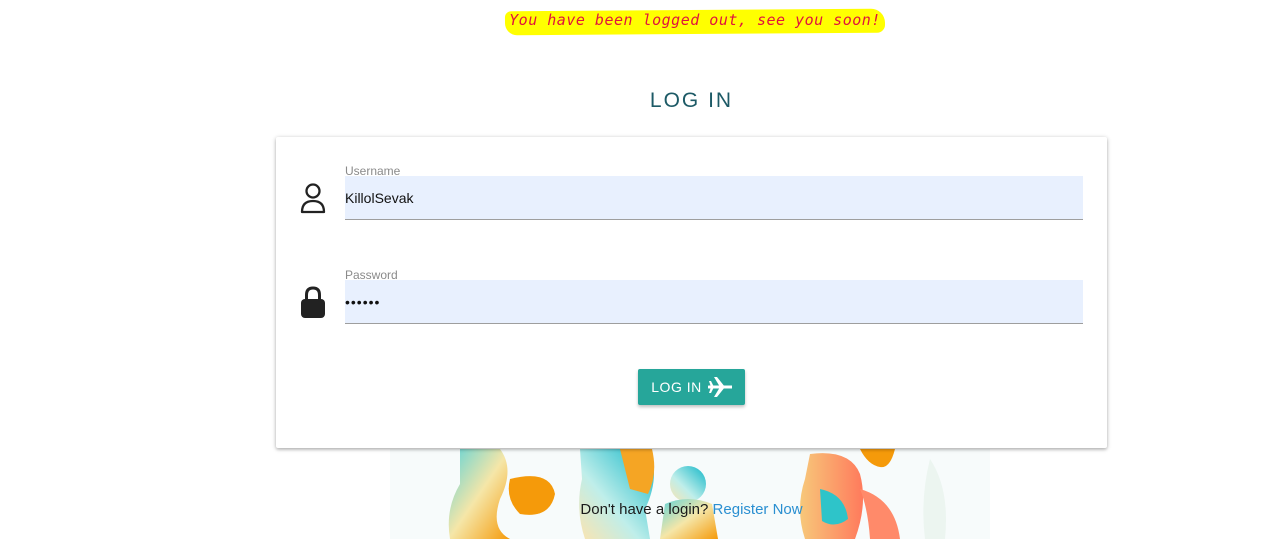 This screenshot has width=1268, height=539. What do you see at coordinates (695, 20) in the screenshot?
I see `logout-flash-message: You have been logged out, see you soon!` at bounding box center [695, 20].